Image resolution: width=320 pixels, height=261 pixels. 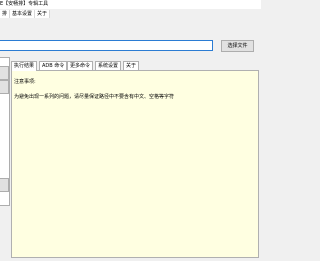 I want to click on output-line-notice-body: 为避免出现一系列的问题，请尽量保证路径中不要含有中文、空格等字符, so click(x=94, y=97).